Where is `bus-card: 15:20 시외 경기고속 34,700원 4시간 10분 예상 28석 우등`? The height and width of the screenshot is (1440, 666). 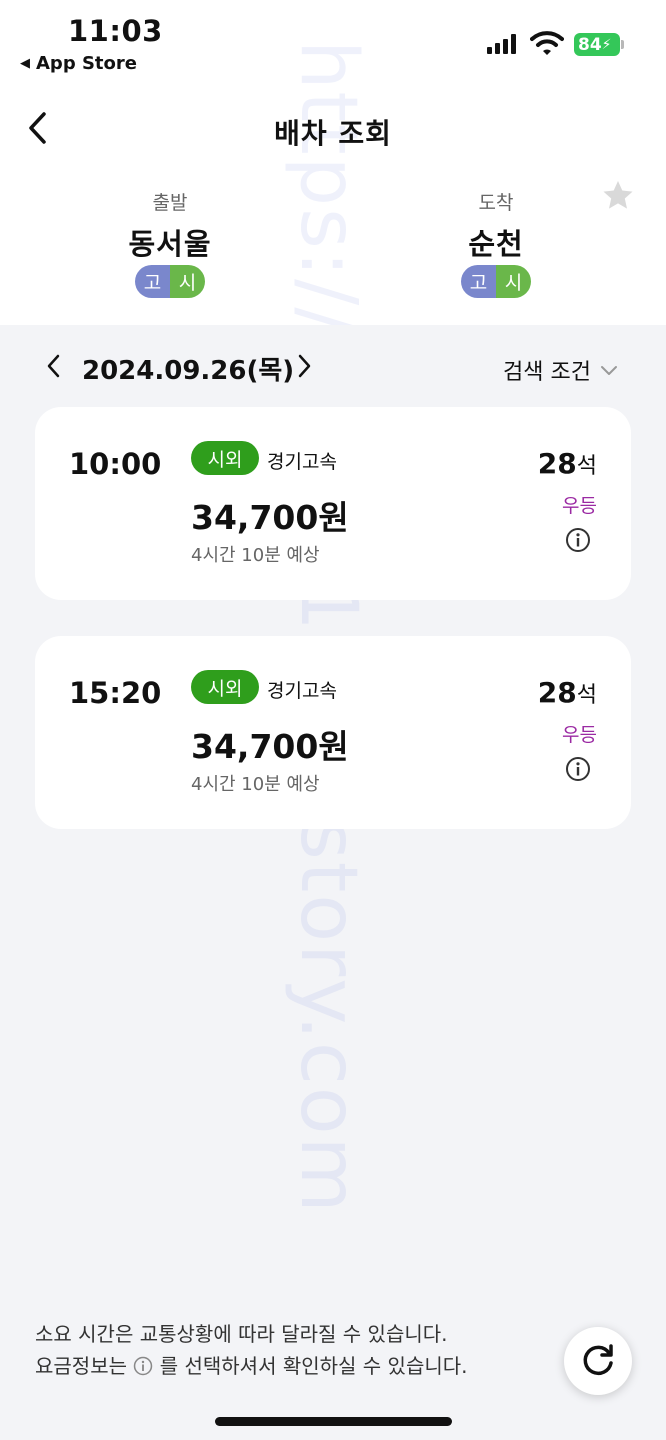
bus-card: 15:20 시외 경기고속 34,700원 4시간 10분 예상 28석 우등 is located at coordinates (333, 732).